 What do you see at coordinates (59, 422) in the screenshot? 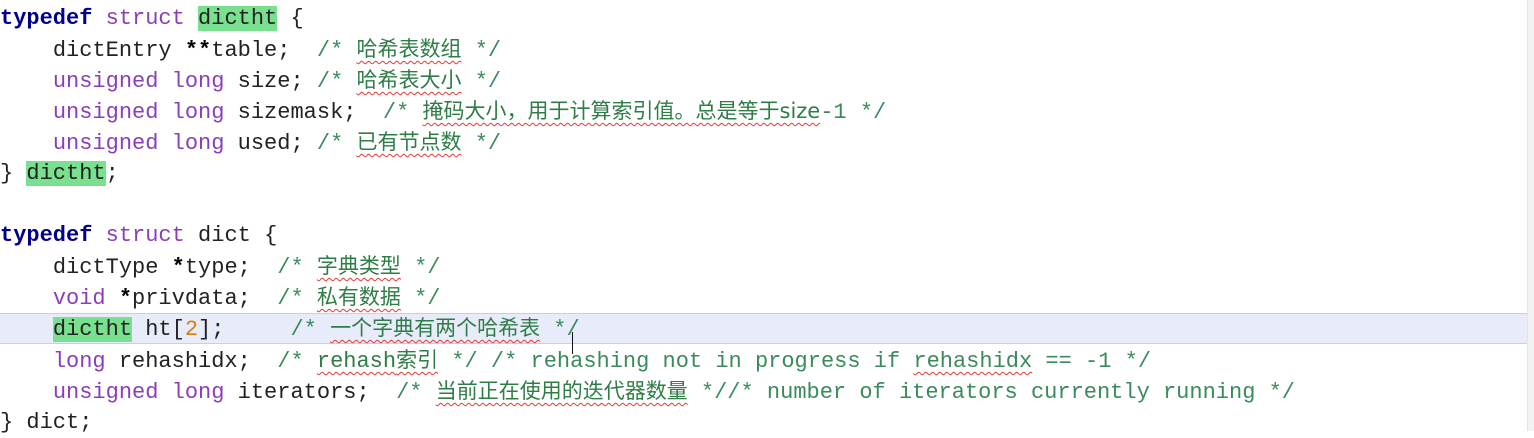
I see `dict-typedef-name: dict;` at bounding box center [59, 422].